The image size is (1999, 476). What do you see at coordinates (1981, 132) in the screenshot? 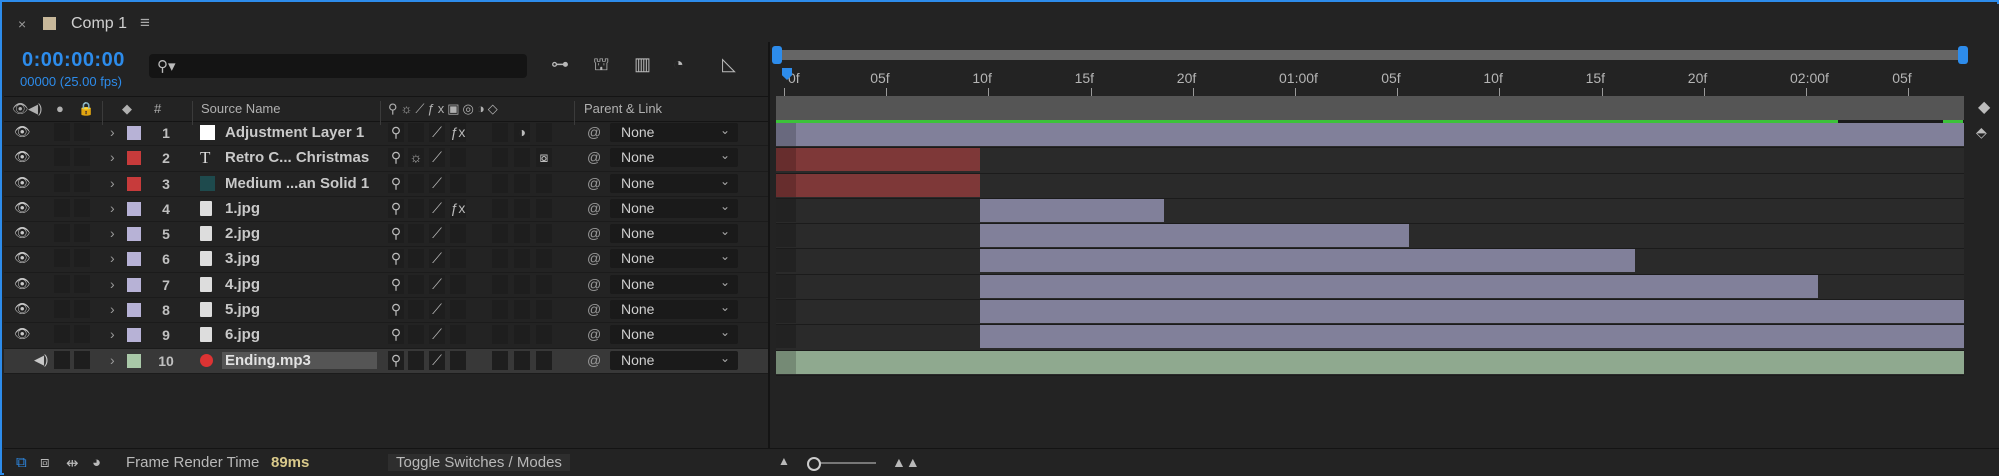
I see `comp-button-icon: ⬘` at bounding box center [1981, 132].